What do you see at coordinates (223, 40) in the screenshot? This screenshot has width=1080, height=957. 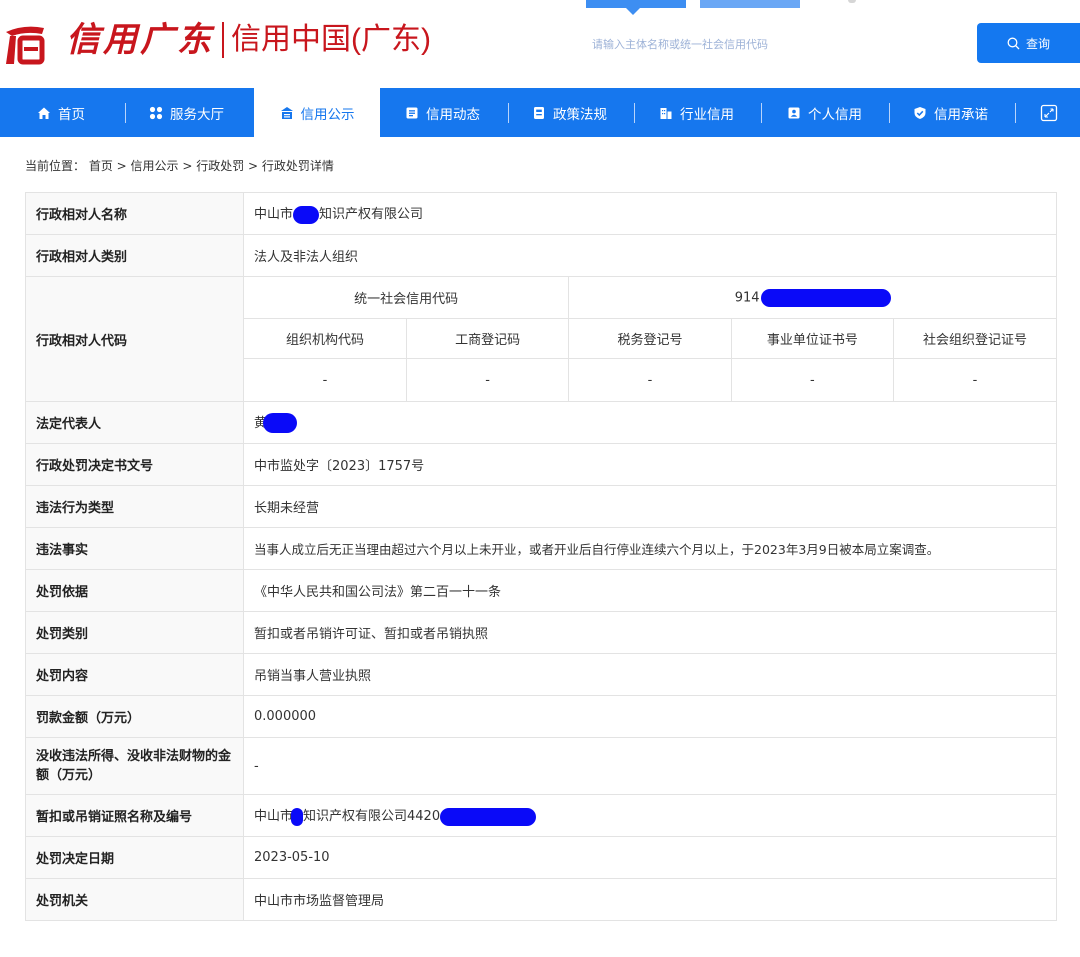 I see `brand-divider` at bounding box center [223, 40].